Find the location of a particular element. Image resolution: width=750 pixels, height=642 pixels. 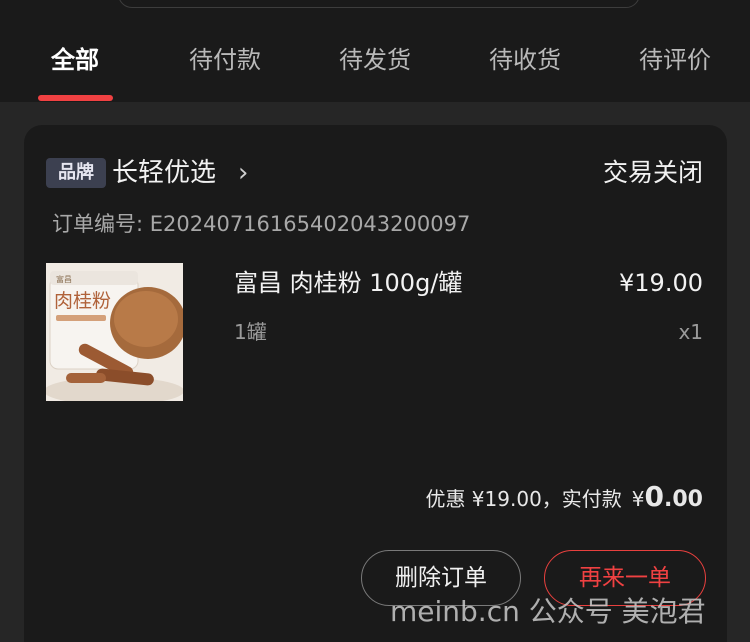

delete-order-button: 删除订单 is located at coordinates (441, 578).